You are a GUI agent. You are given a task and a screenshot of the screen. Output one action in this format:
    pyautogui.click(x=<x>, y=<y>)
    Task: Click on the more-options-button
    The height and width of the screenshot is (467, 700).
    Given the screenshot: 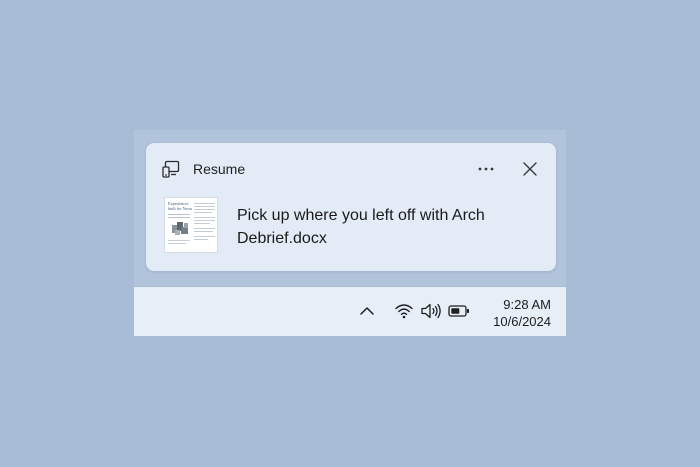 What is the action you would take?
    pyautogui.click(x=486, y=169)
    